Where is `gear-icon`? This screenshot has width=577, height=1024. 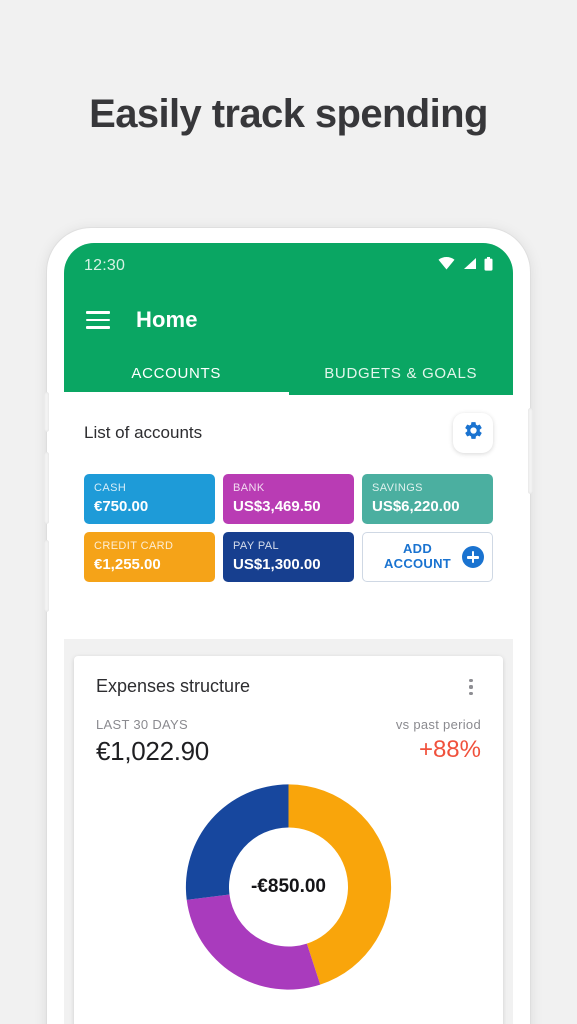
gear-icon is located at coordinates (473, 433).